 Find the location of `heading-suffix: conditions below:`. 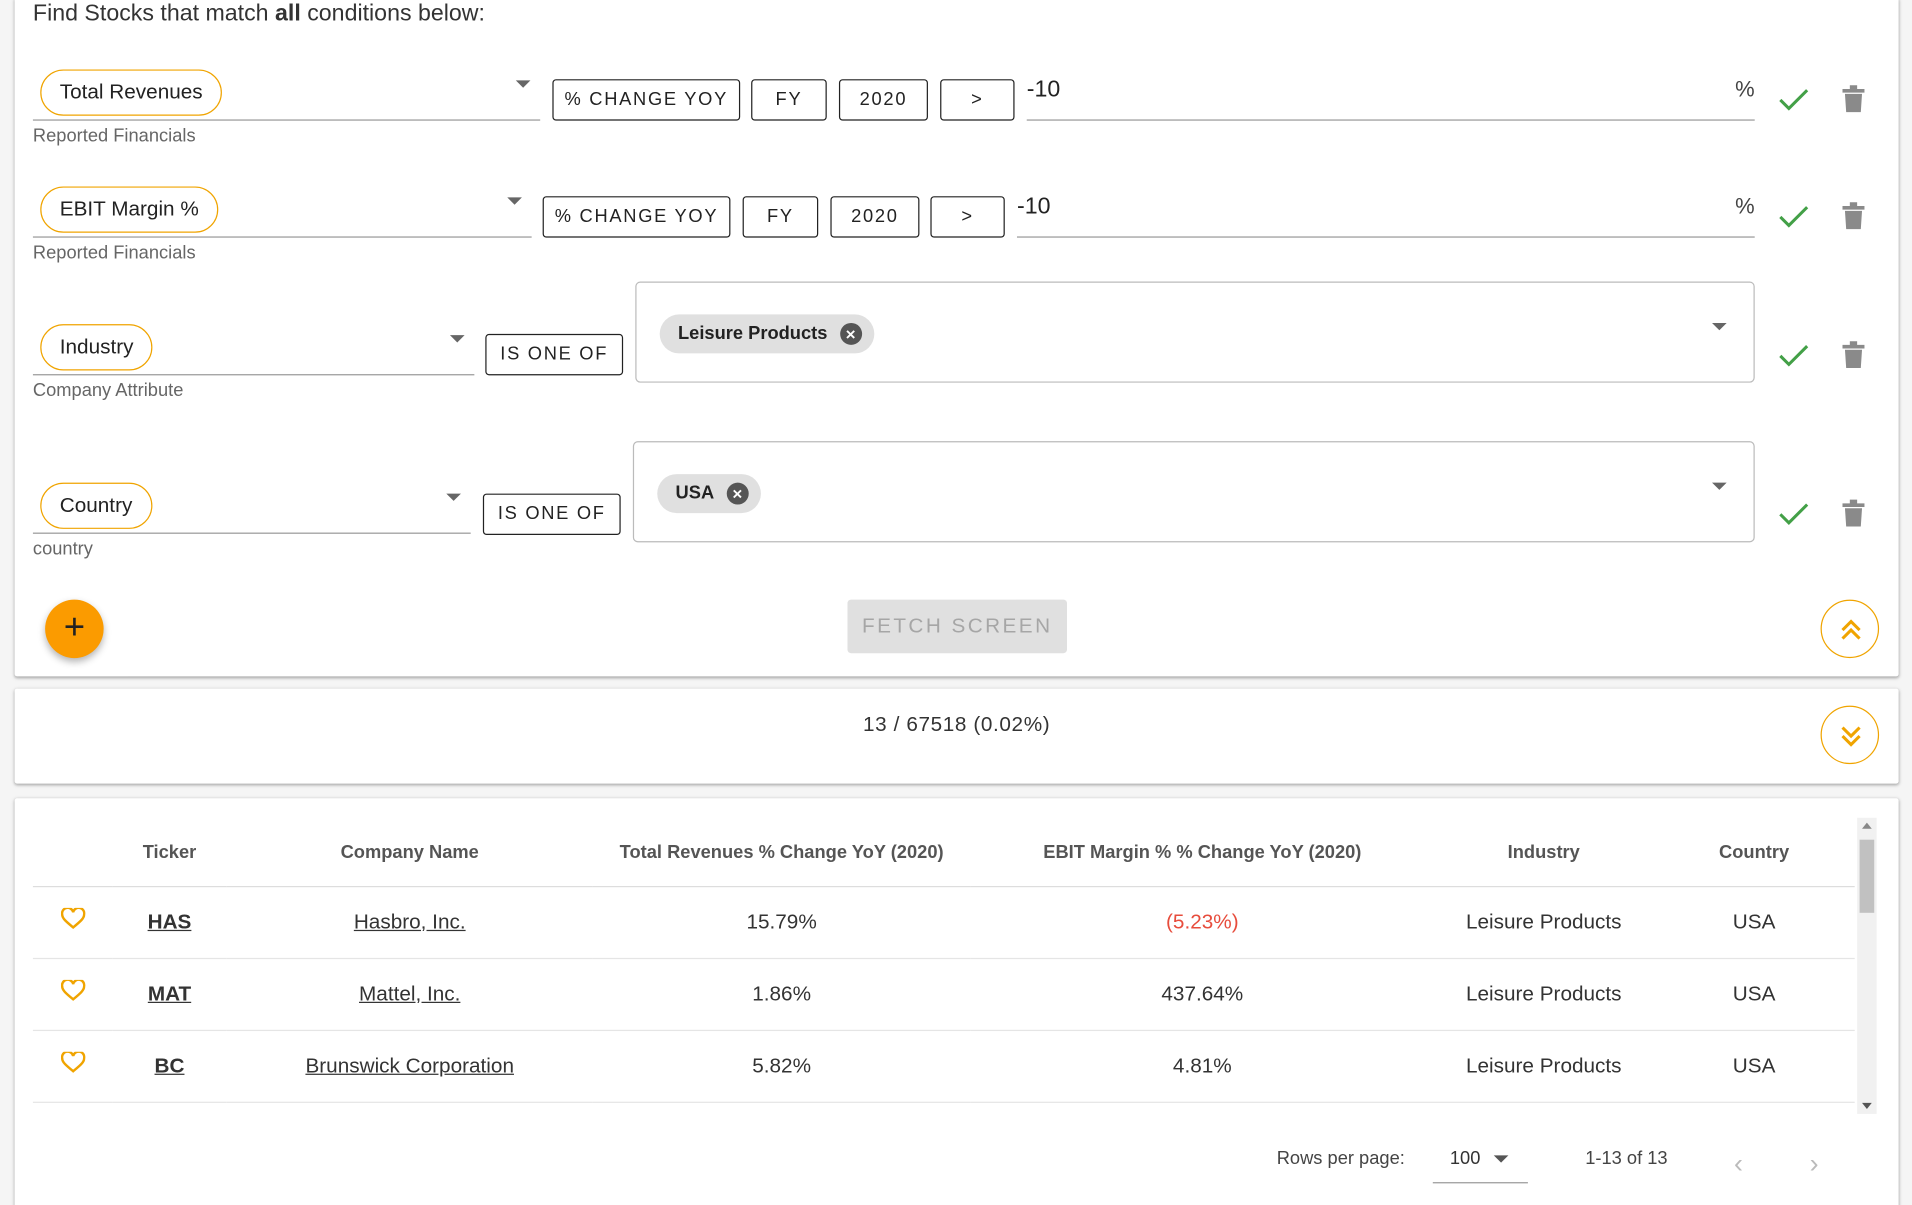

heading-suffix: conditions below: is located at coordinates (392, 14).